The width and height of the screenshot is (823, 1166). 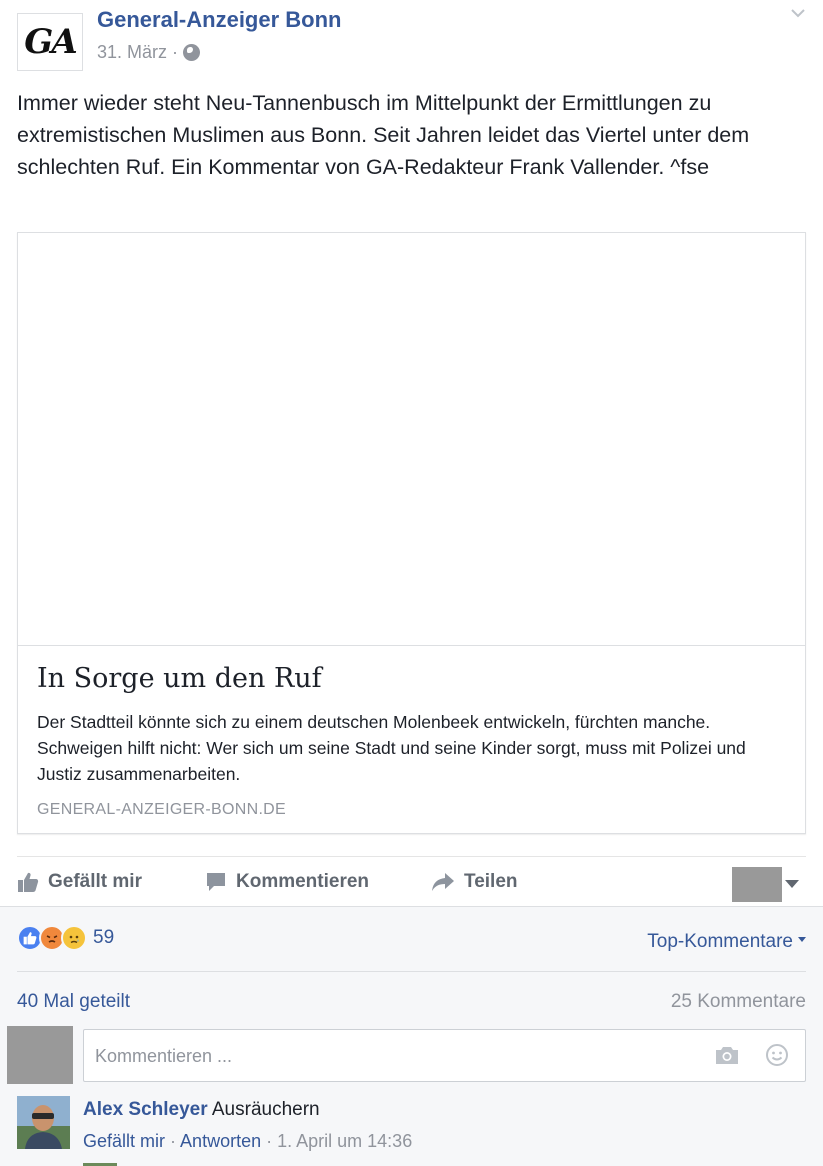 What do you see at coordinates (220, 1141) in the screenshot?
I see `comment-reply-link: Antworten` at bounding box center [220, 1141].